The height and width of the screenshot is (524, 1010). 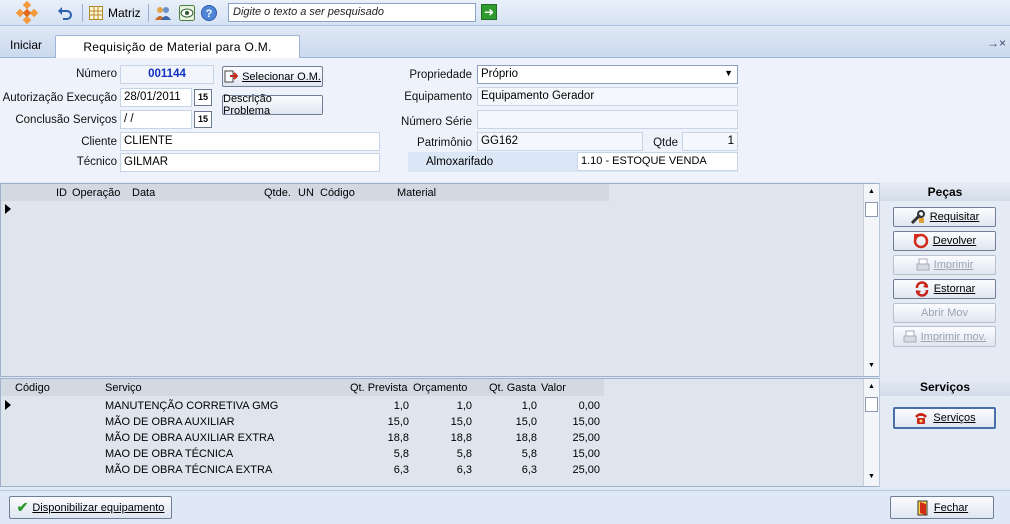 I want to click on cell-servico: MANUTENÇÃO CORRETIVA GMG, so click(x=192, y=406).